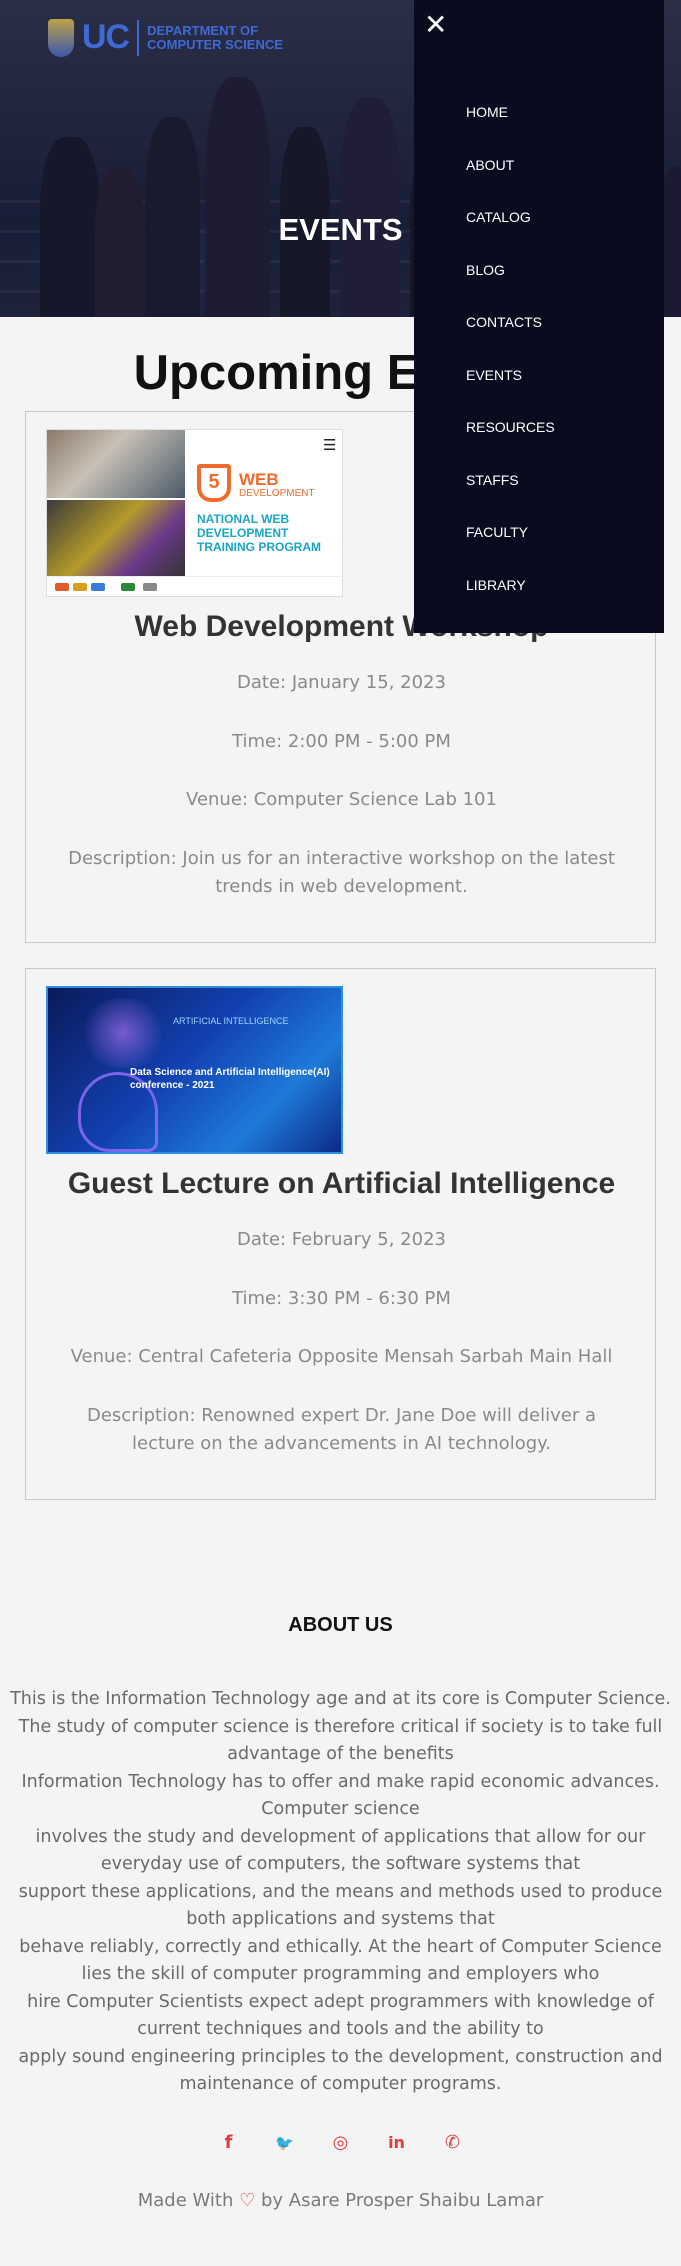 This screenshot has width=681, height=2266. What do you see at coordinates (341, 682) in the screenshot?
I see `event-date: Date: January 15, 2023` at bounding box center [341, 682].